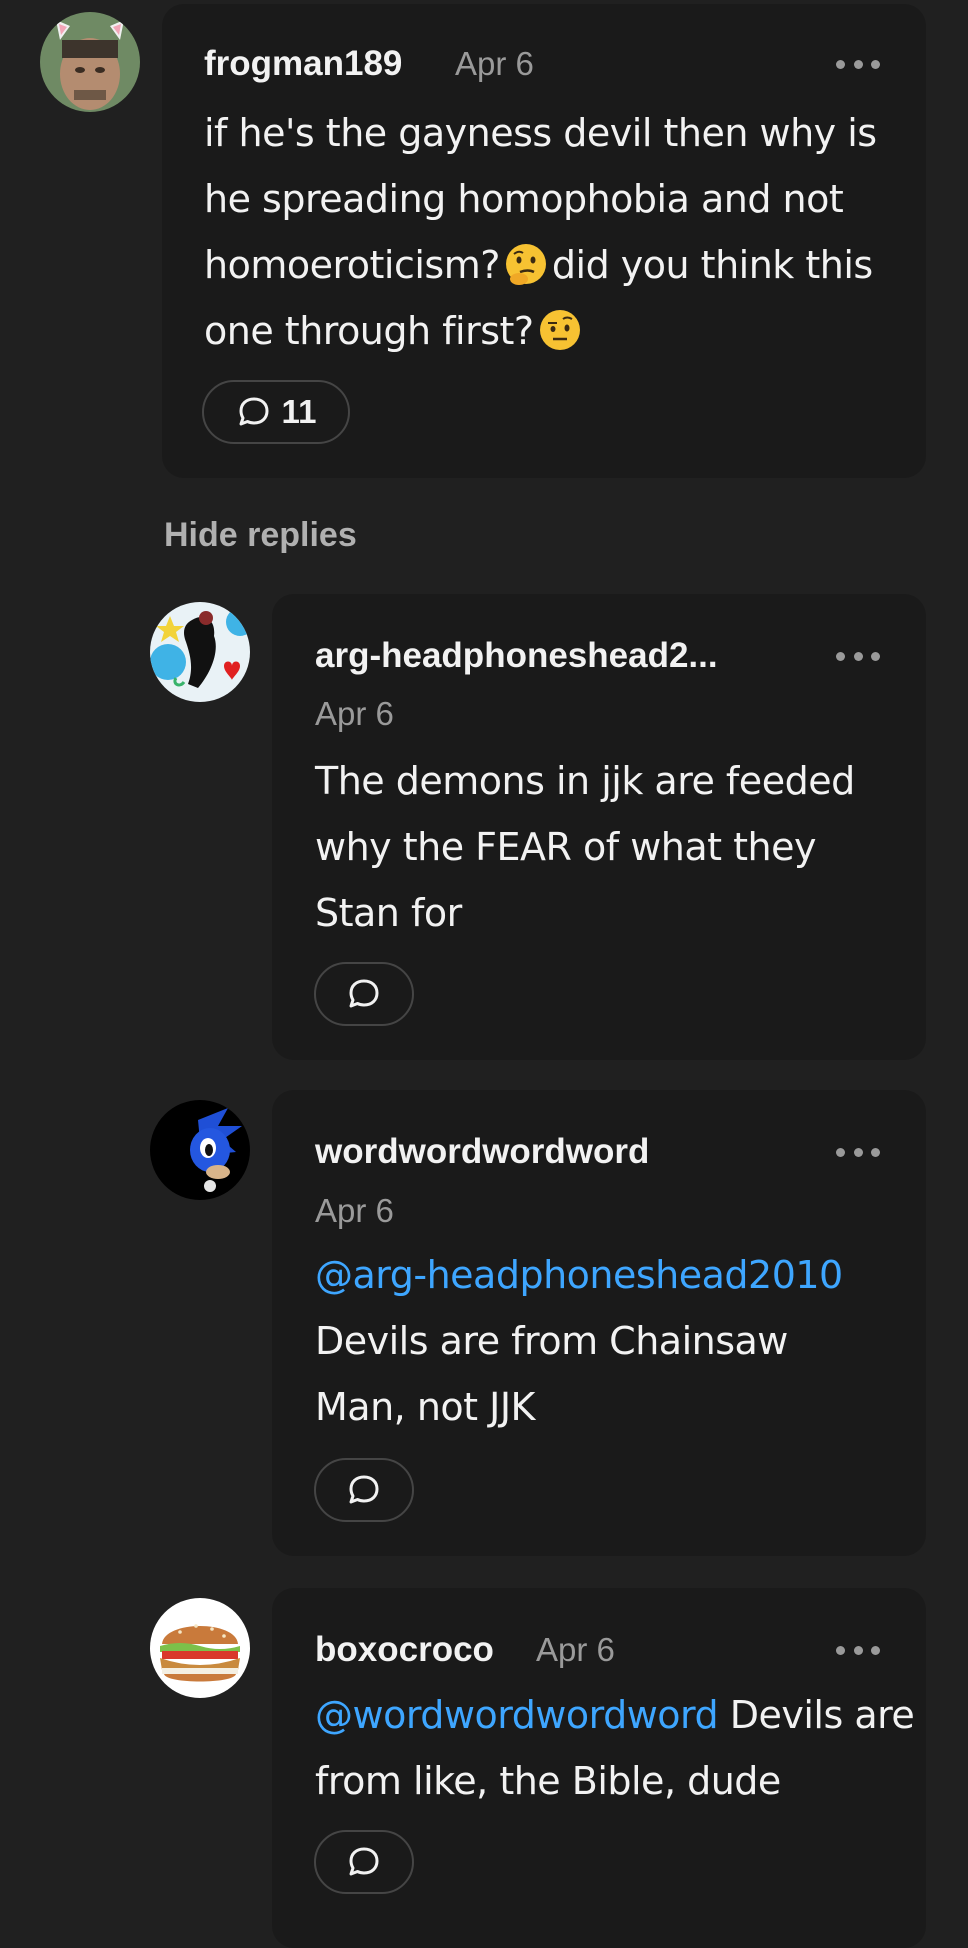  I want to click on reply-3-more-options-icon, so click(858, 1650).